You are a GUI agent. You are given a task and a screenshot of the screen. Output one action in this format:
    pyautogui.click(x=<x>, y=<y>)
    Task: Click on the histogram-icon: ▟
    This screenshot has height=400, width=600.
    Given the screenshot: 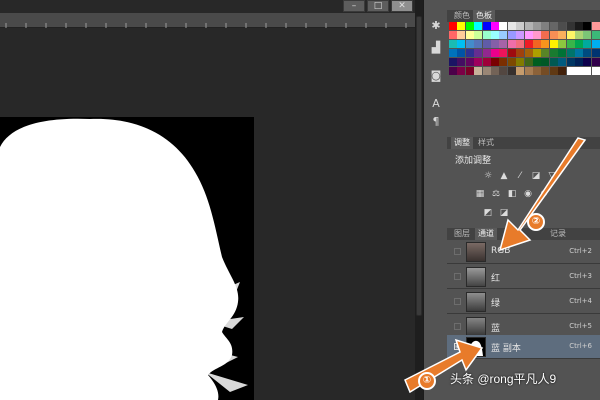 What is the action you would take?
    pyautogui.click(x=436, y=48)
    